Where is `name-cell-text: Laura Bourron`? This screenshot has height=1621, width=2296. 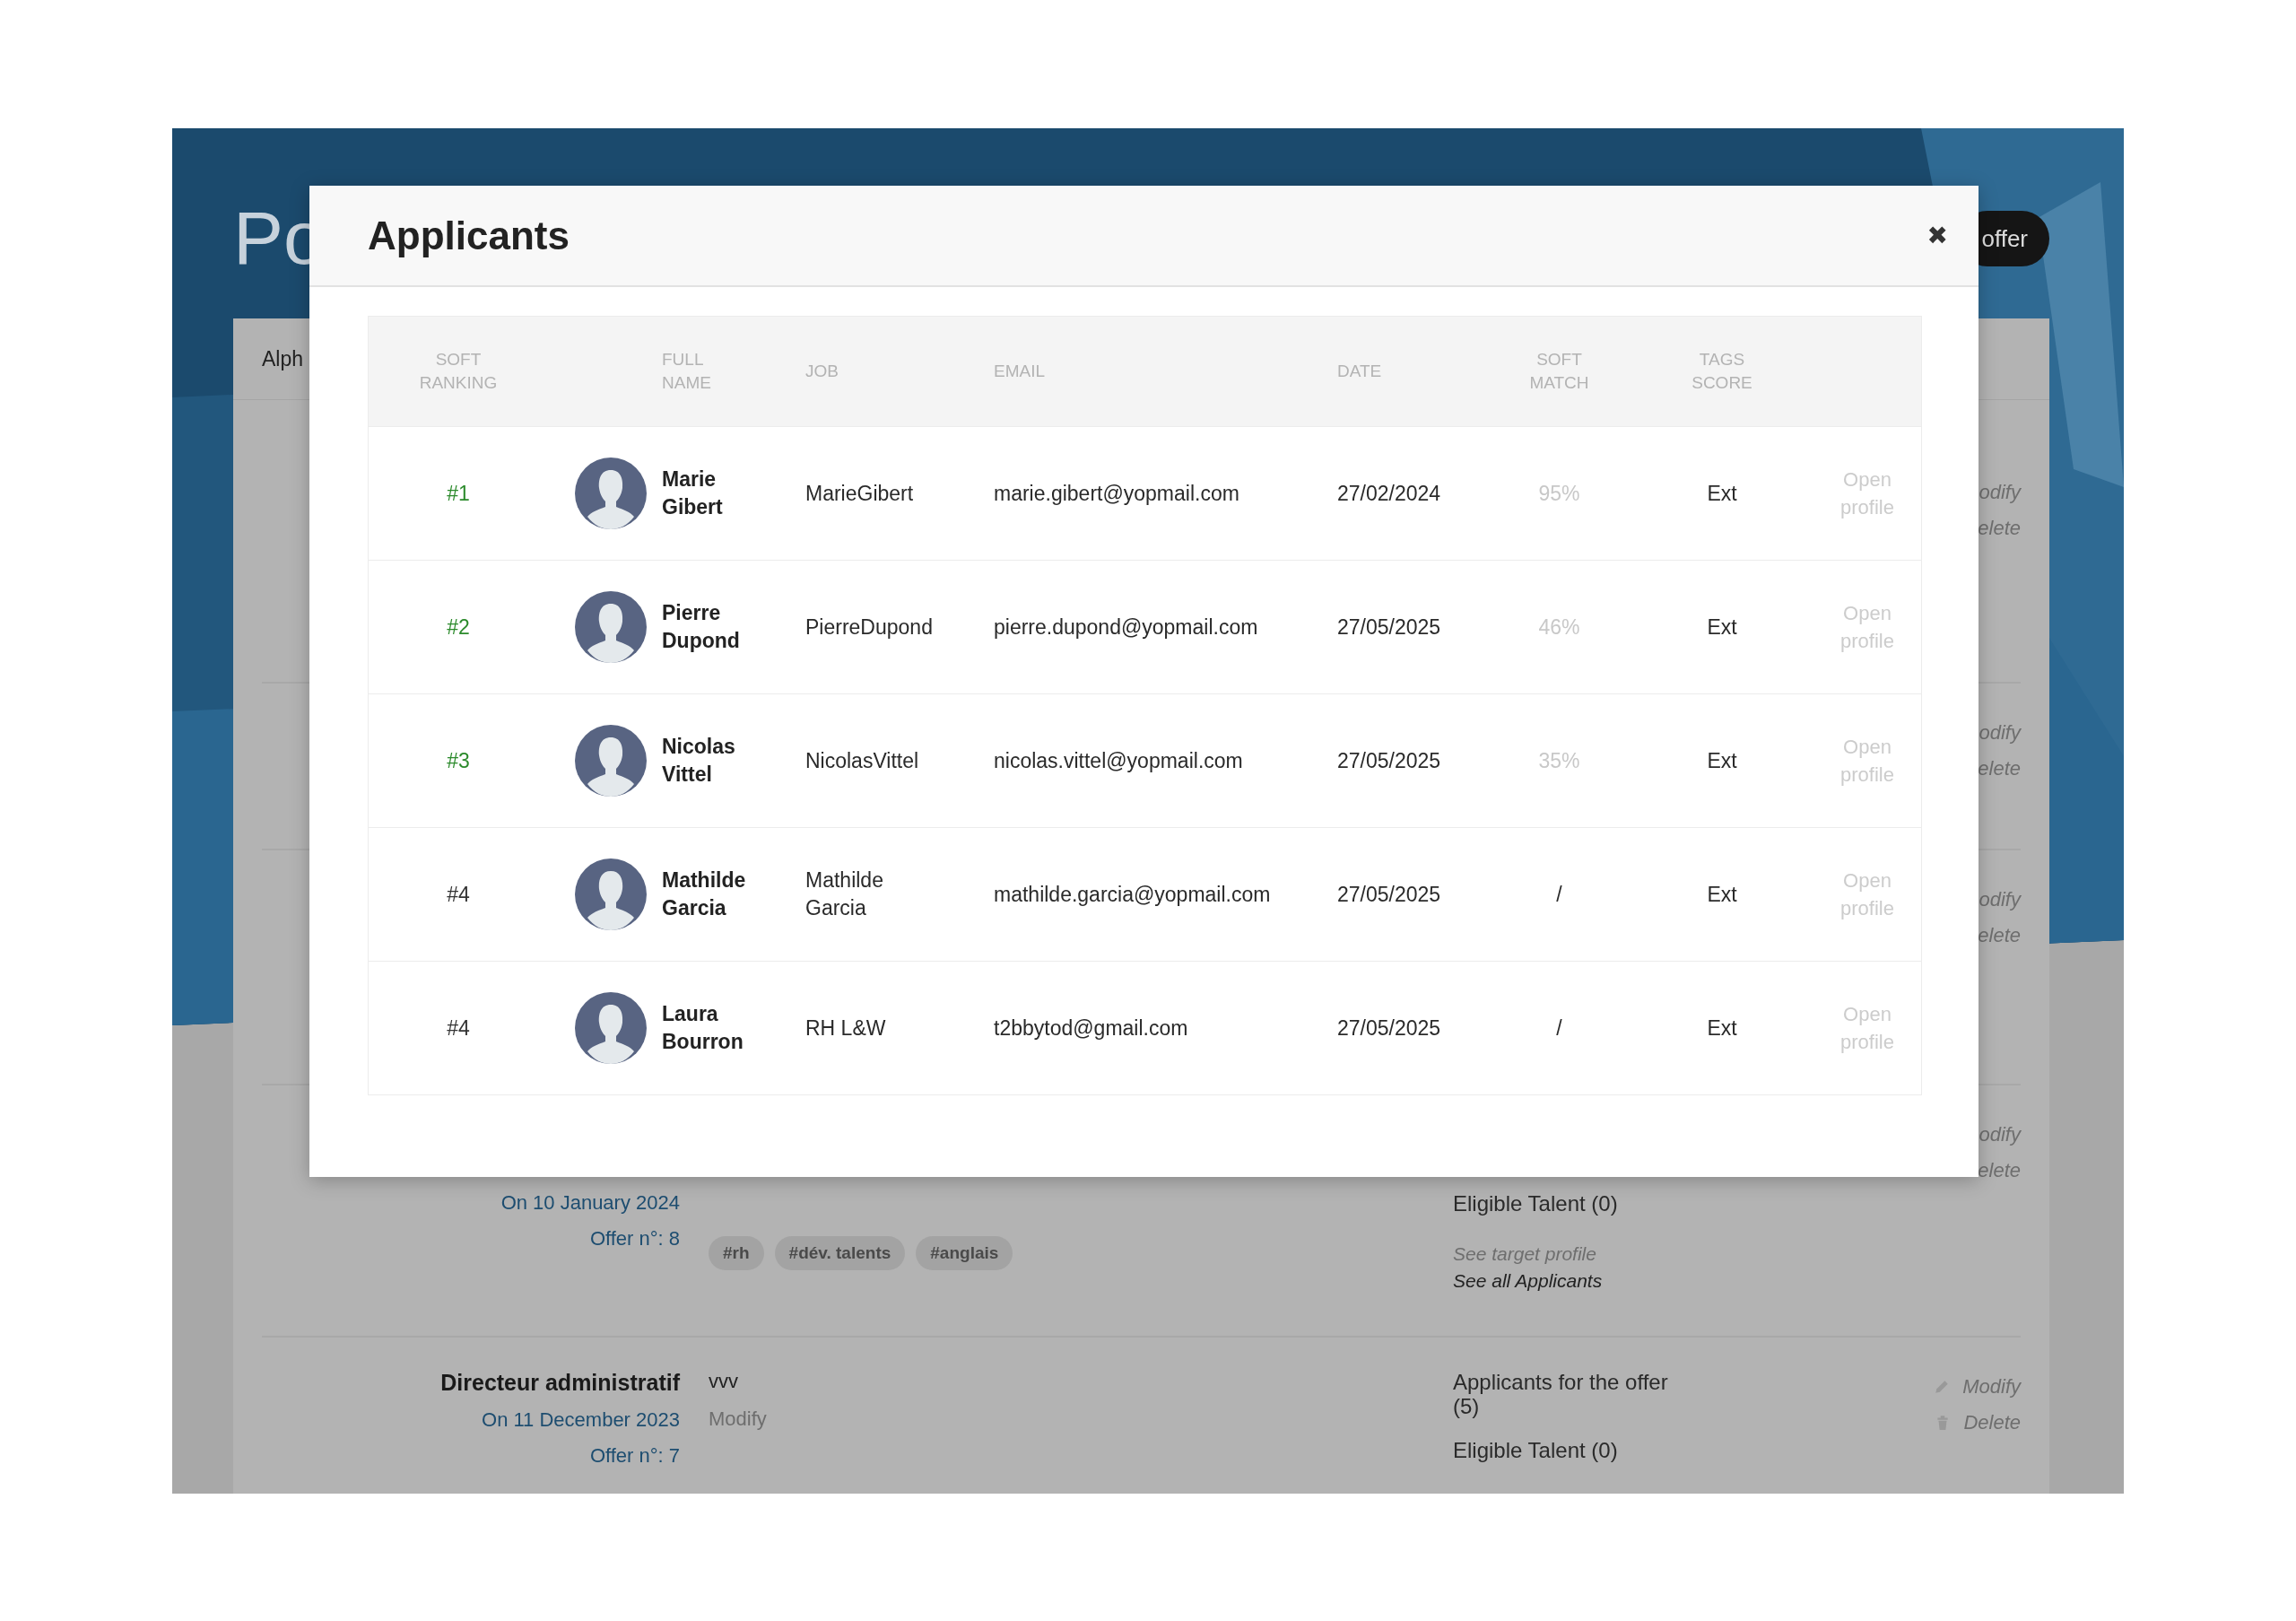 name-cell-text: Laura Bourron is located at coordinates (703, 1028).